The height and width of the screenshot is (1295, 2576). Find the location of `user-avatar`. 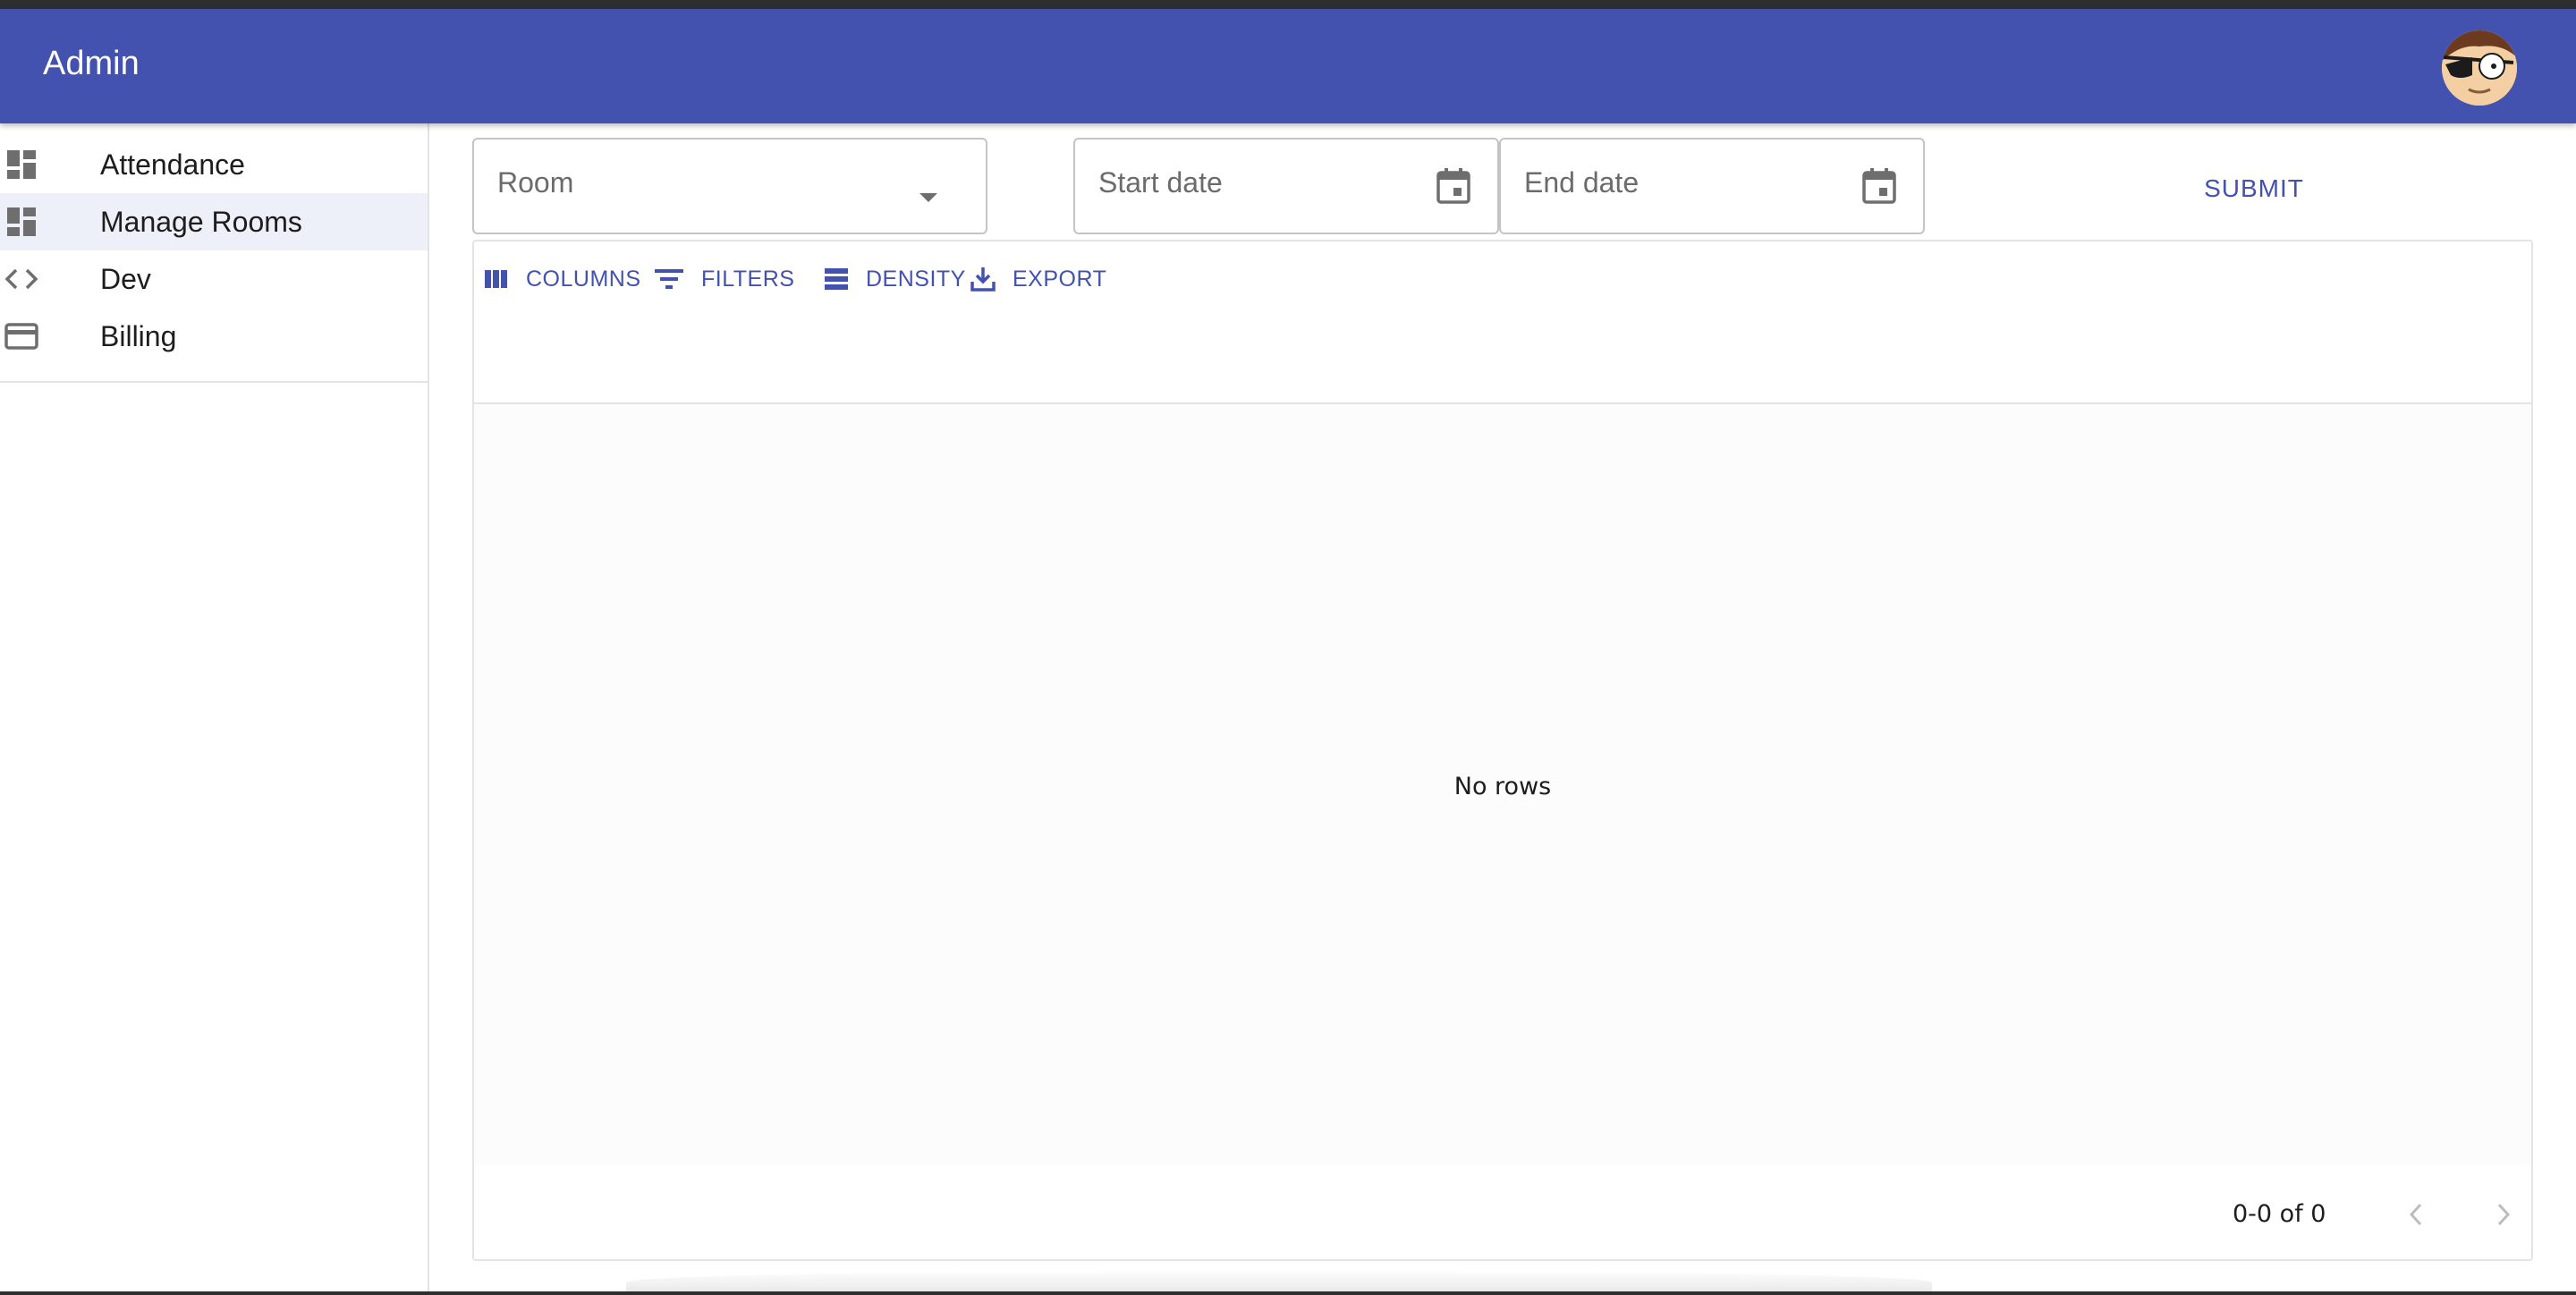

user-avatar is located at coordinates (2479, 68).